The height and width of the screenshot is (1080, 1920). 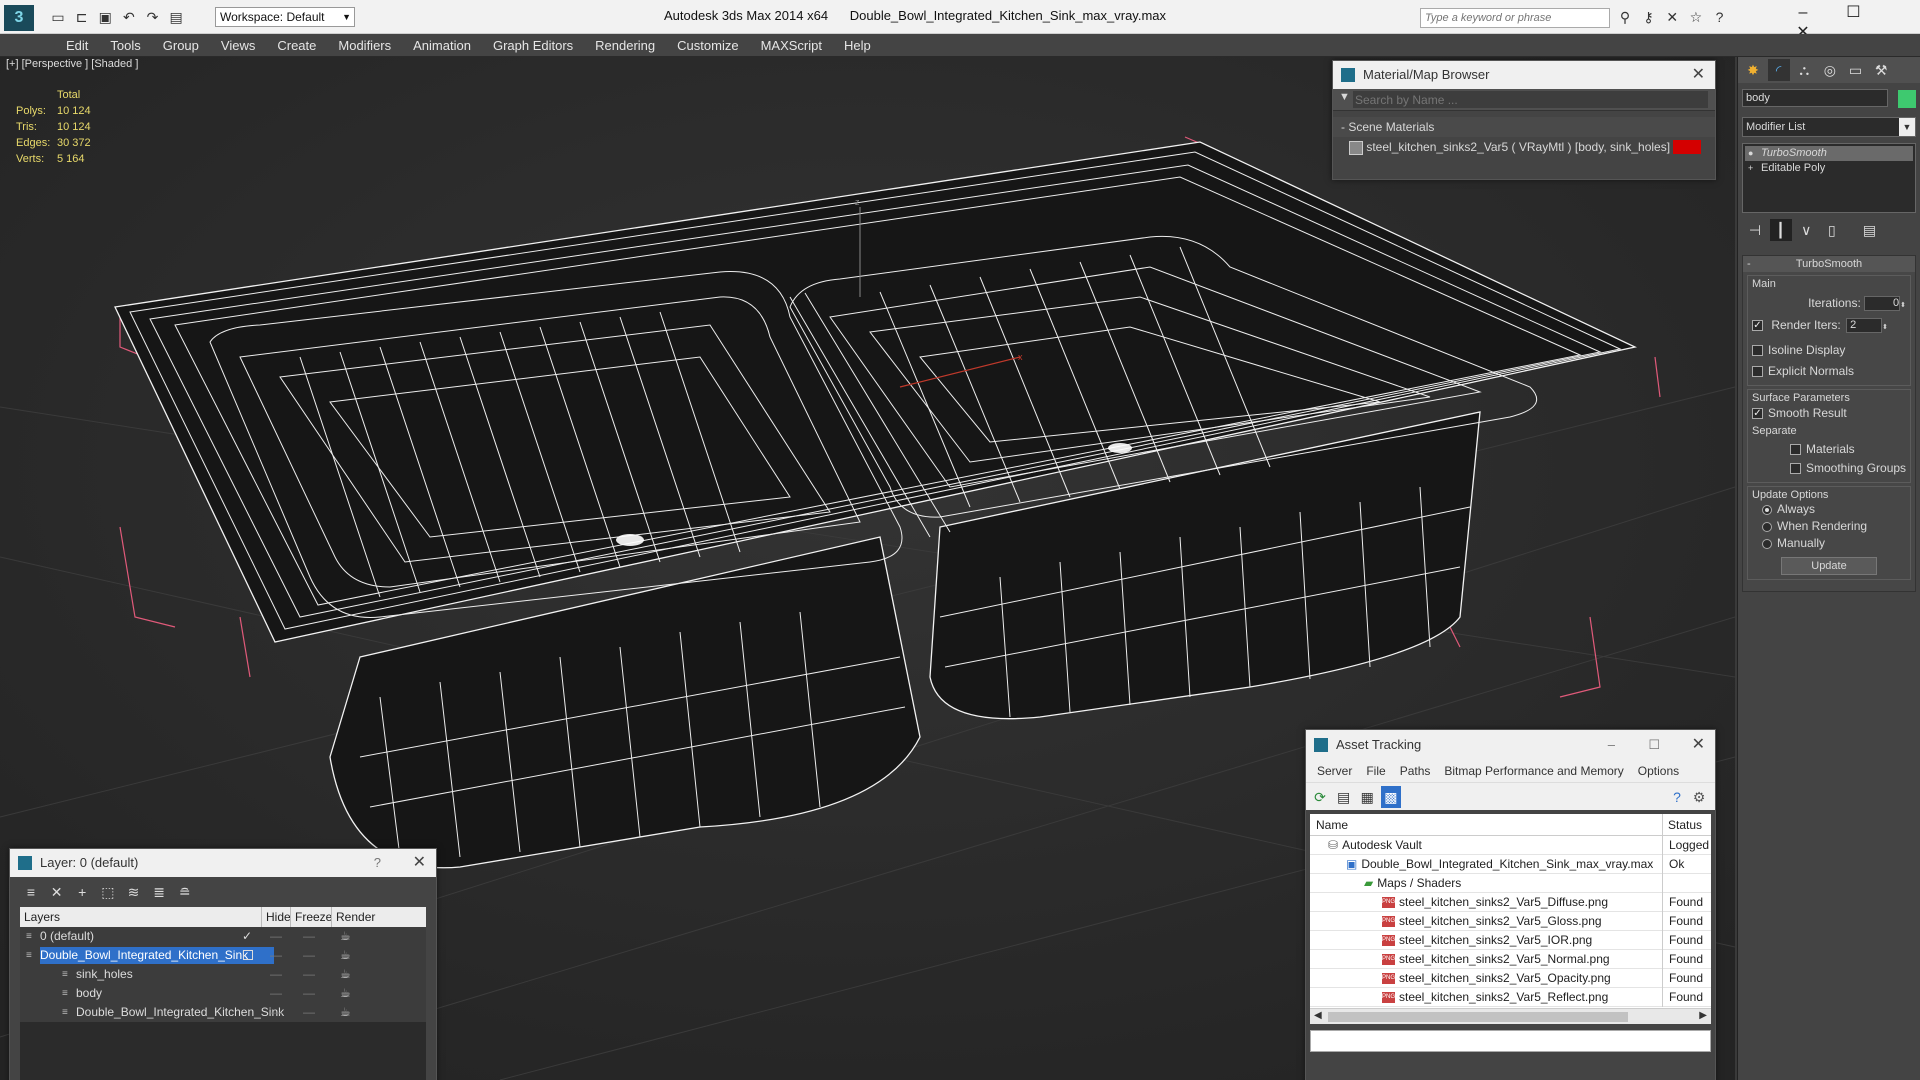 What do you see at coordinates (1611, 745) in the screenshot?
I see `minimize-icon: –` at bounding box center [1611, 745].